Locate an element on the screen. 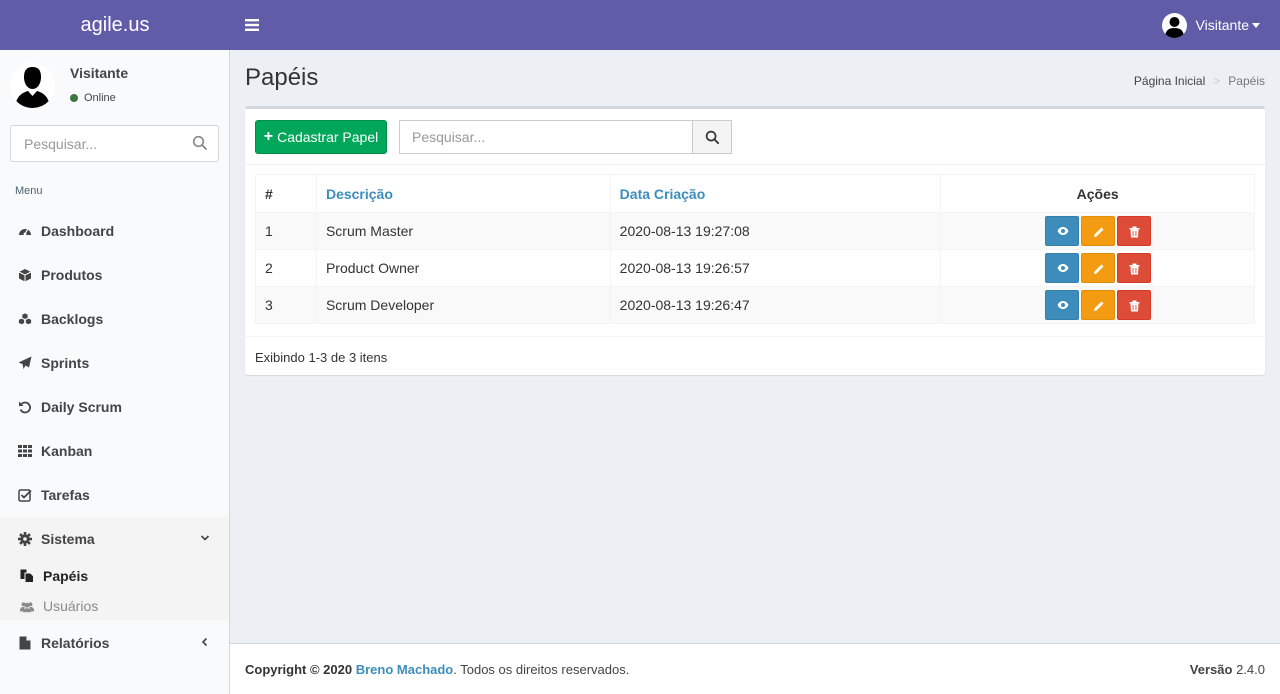 This screenshot has height=694, width=1280. sidebar-item-label: Daily Scrum is located at coordinates (81, 407).